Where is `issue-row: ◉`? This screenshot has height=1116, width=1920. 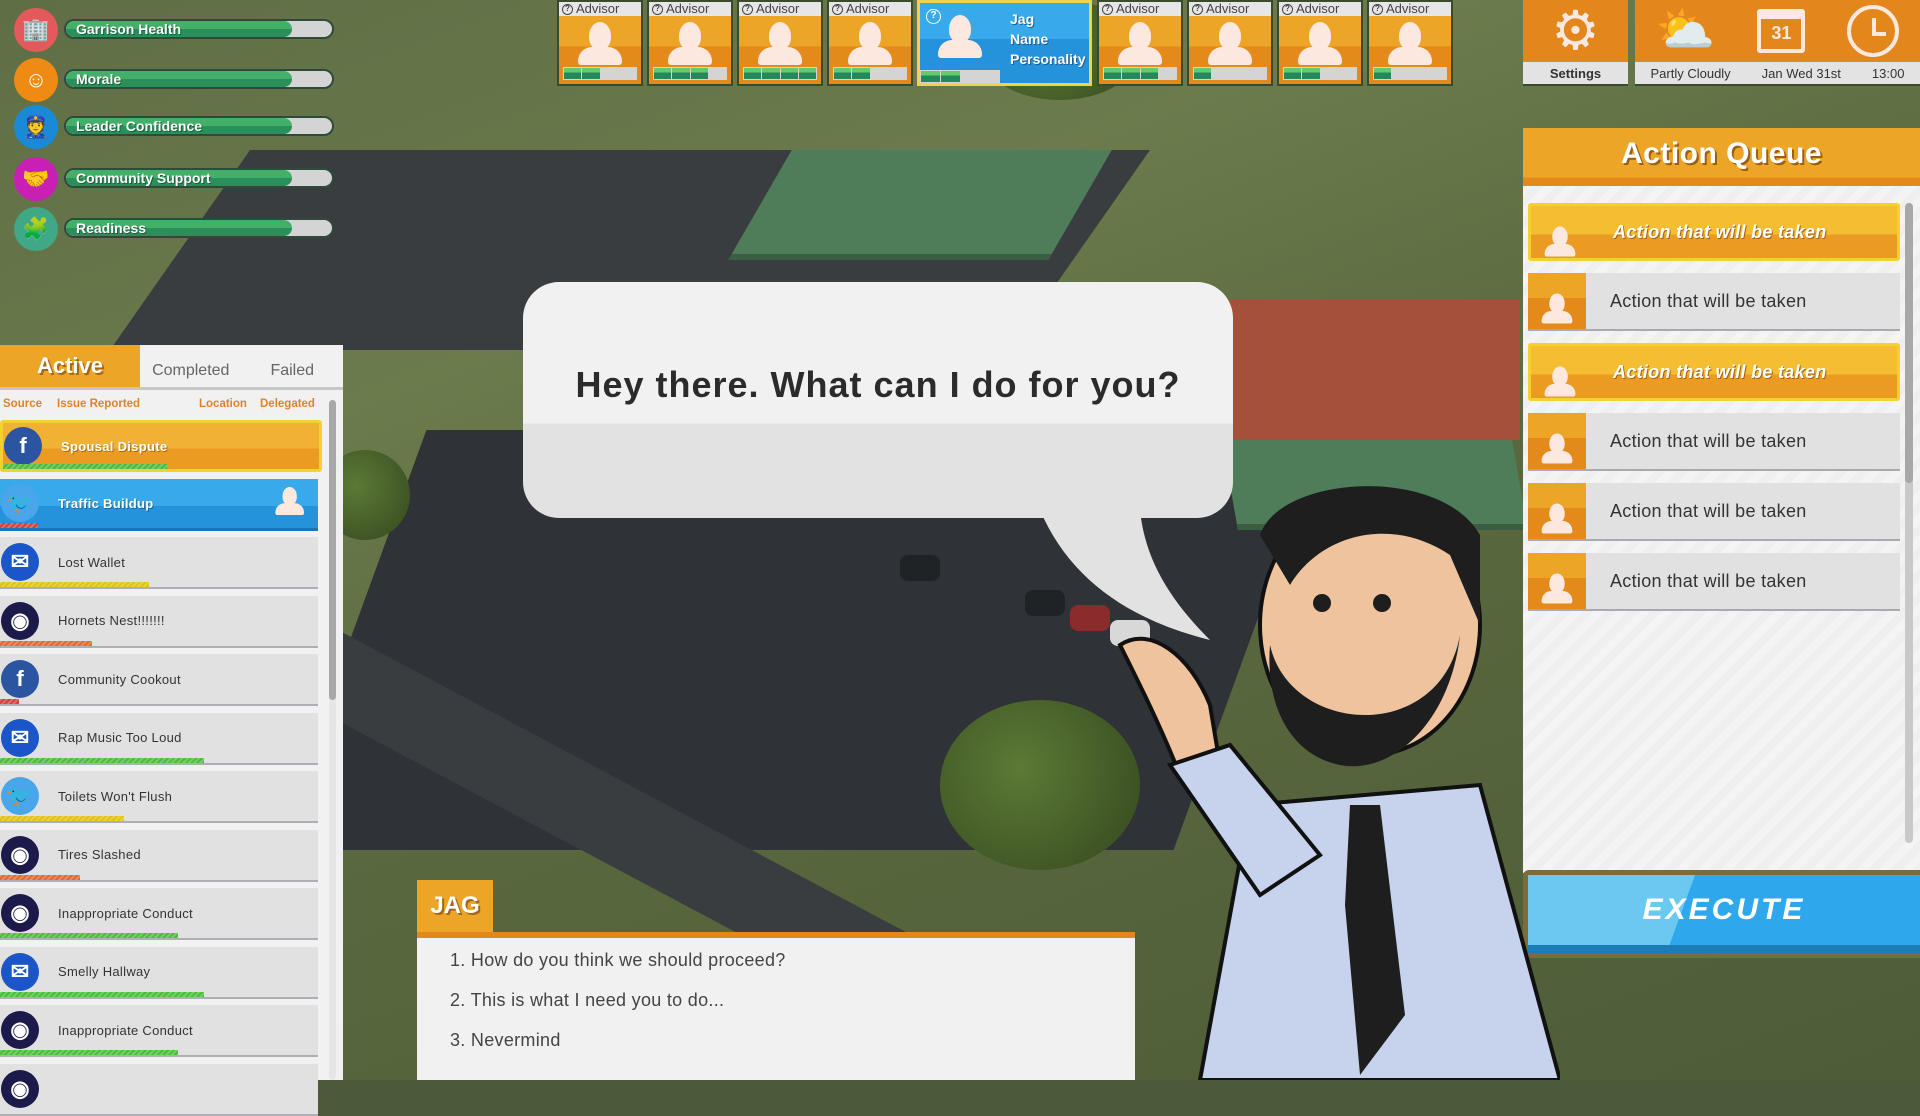 issue-row: ◉ is located at coordinates (159, 1089).